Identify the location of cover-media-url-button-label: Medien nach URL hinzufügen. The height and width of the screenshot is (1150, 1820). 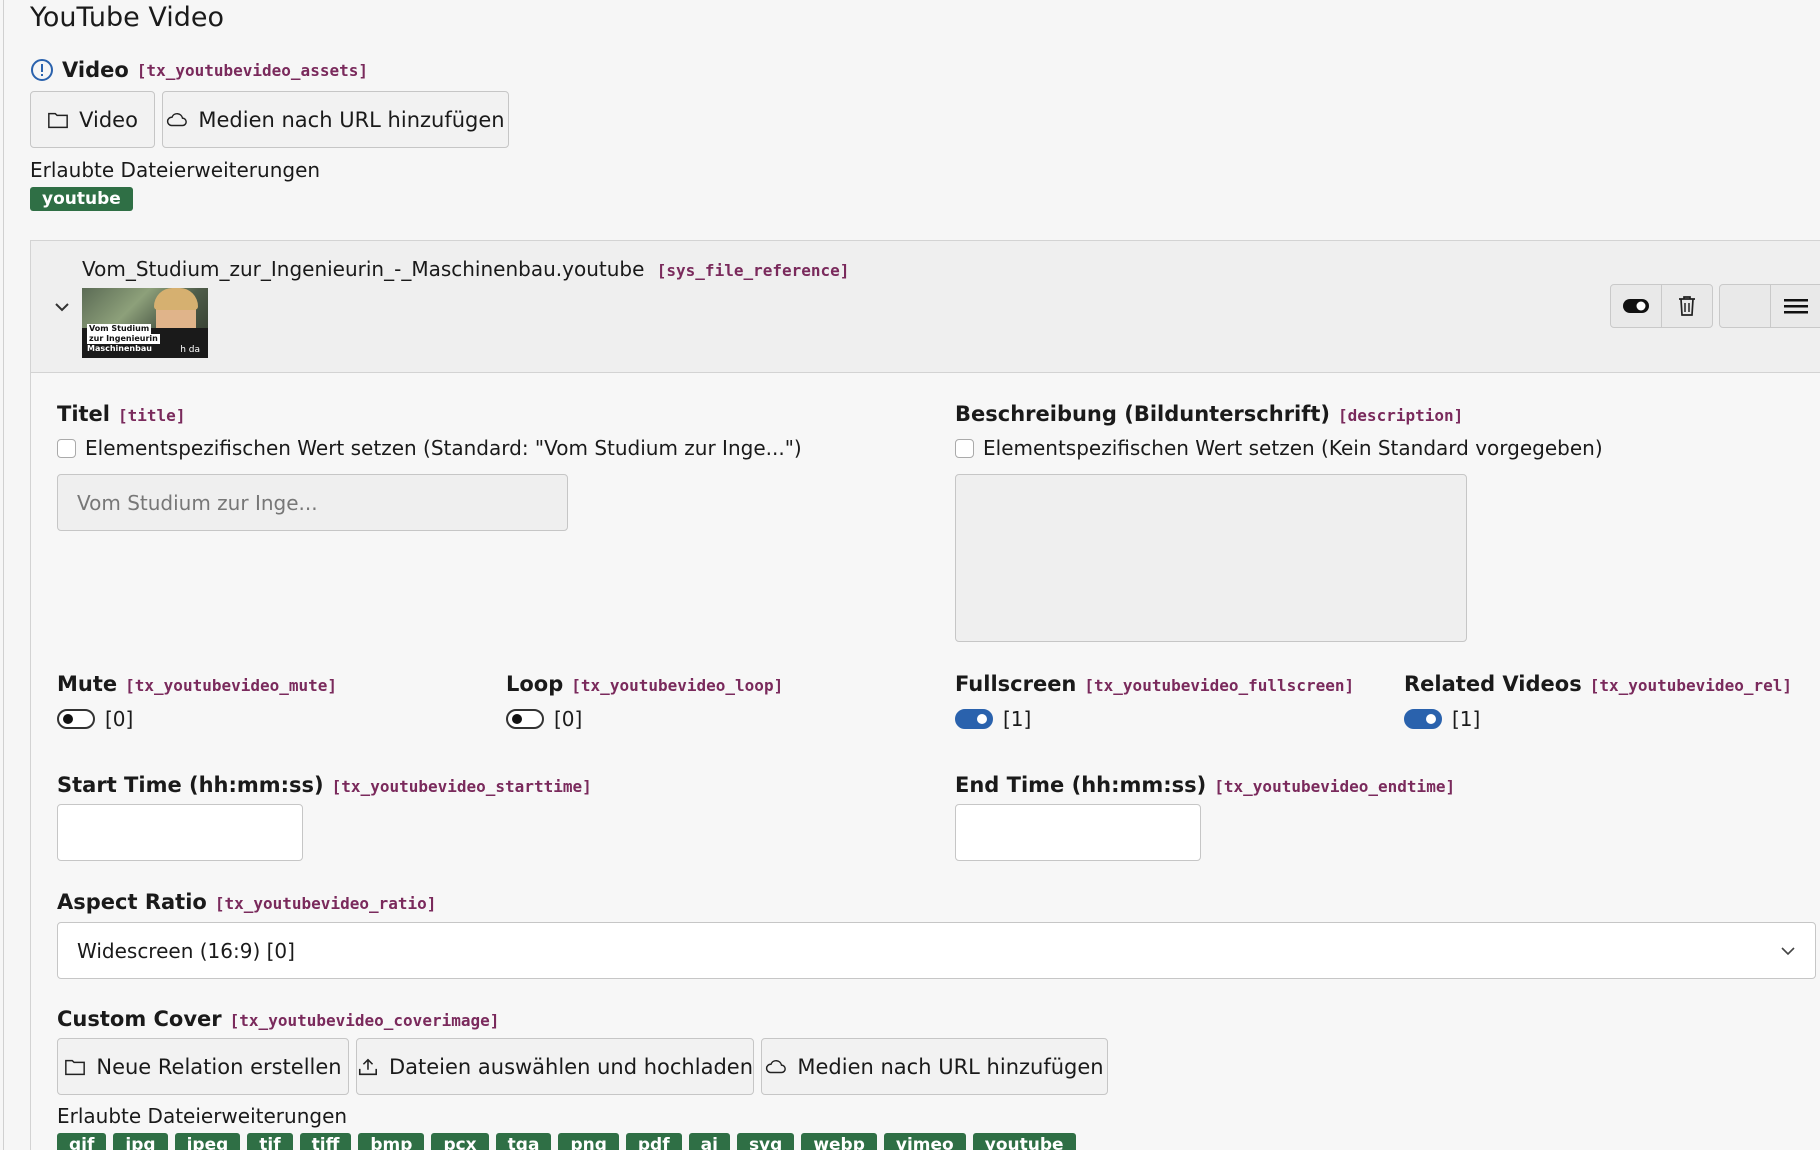
(950, 1066).